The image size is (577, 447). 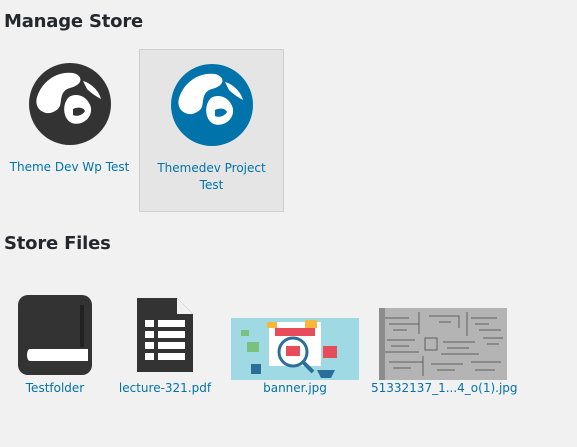 What do you see at coordinates (444, 388) in the screenshot?
I see `file-label: 51332137_1...4_o(1).jpg` at bounding box center [444, 388].